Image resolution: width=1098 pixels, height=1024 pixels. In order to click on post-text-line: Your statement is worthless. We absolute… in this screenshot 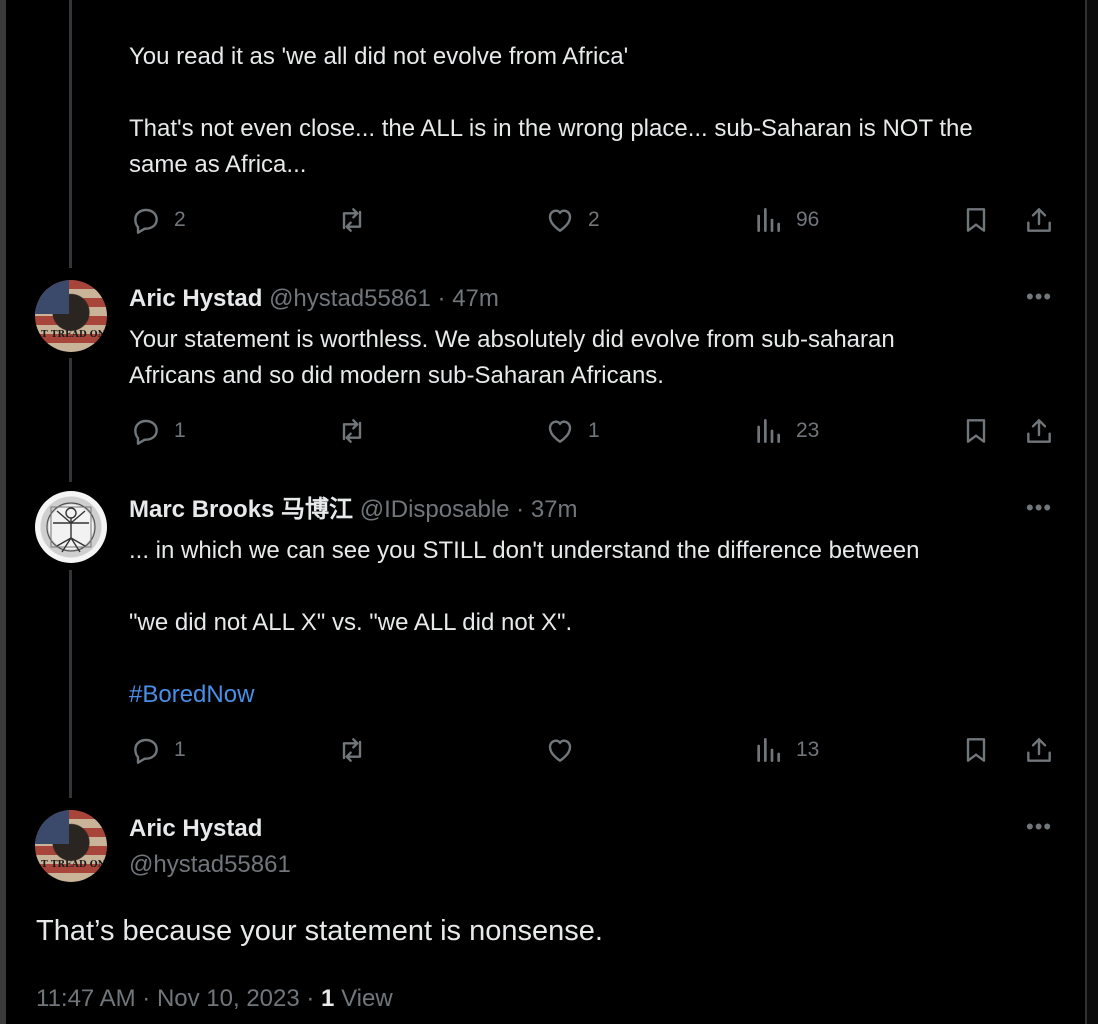, I will do `click(512, 339)`.